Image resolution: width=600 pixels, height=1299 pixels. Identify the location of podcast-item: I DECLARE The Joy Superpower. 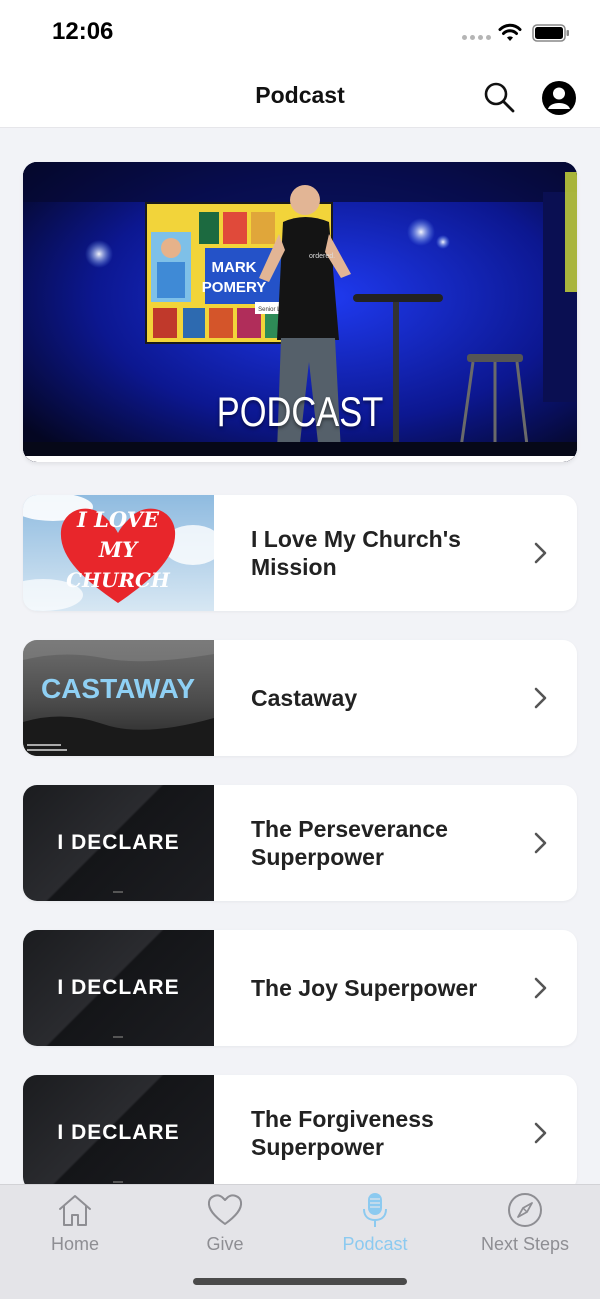
(300, 988).